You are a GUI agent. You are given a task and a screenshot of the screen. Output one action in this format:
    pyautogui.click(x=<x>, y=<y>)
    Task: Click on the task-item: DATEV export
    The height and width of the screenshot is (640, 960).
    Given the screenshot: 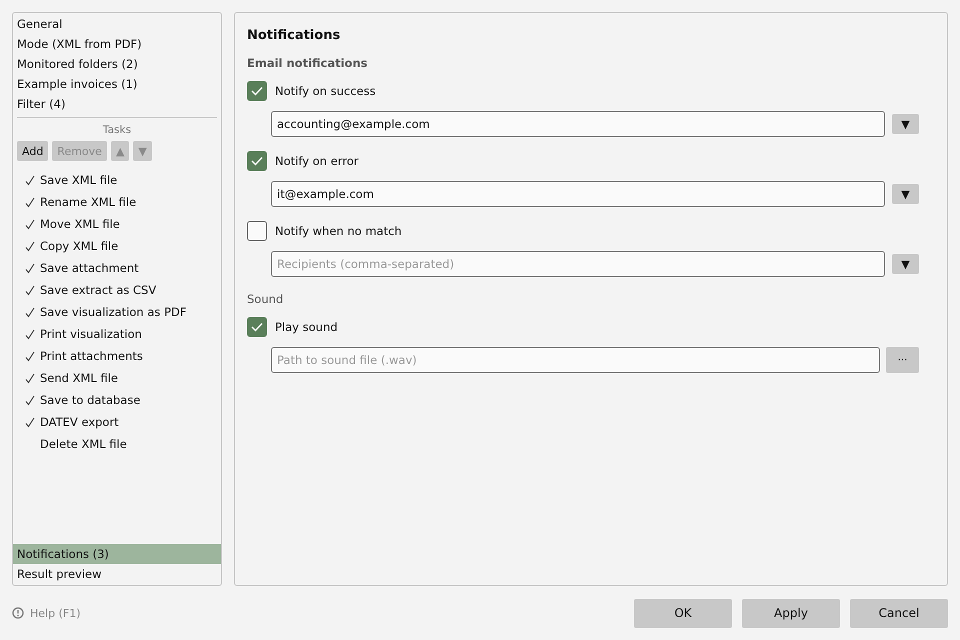 What is the action you would take?
    pyautogui.click(x=117, y=422)
    